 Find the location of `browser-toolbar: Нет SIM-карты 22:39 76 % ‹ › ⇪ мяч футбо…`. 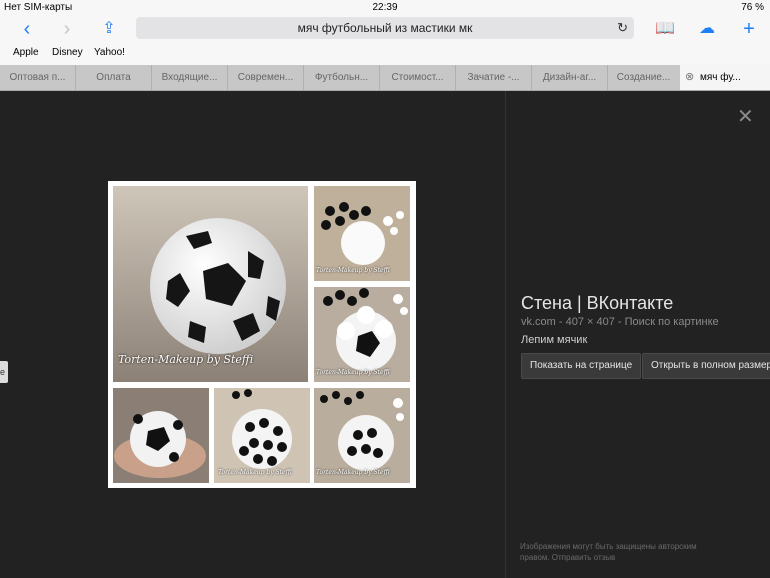

browser-toolbar: Нет SIM-карты 22:39 76 % ‹ › ⇪ мяч футбо… is located at coordinates (385, 32).